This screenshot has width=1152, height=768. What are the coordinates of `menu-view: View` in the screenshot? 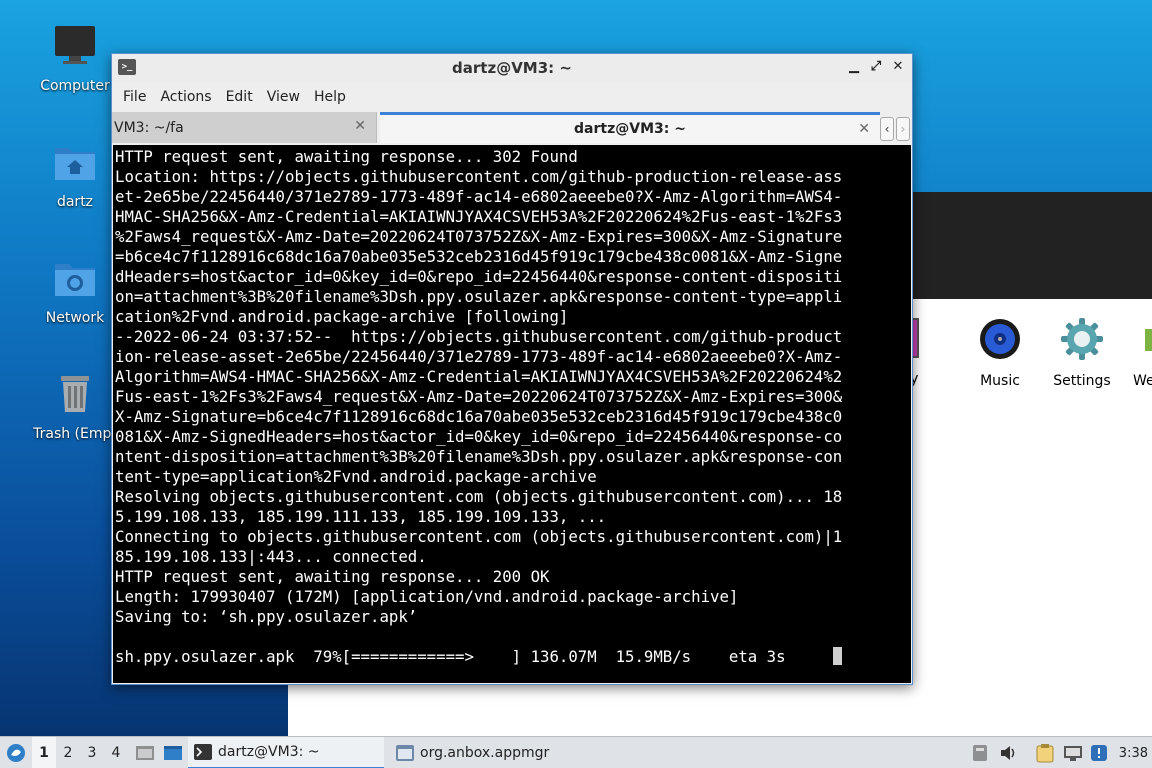 It's located at (283, 97).